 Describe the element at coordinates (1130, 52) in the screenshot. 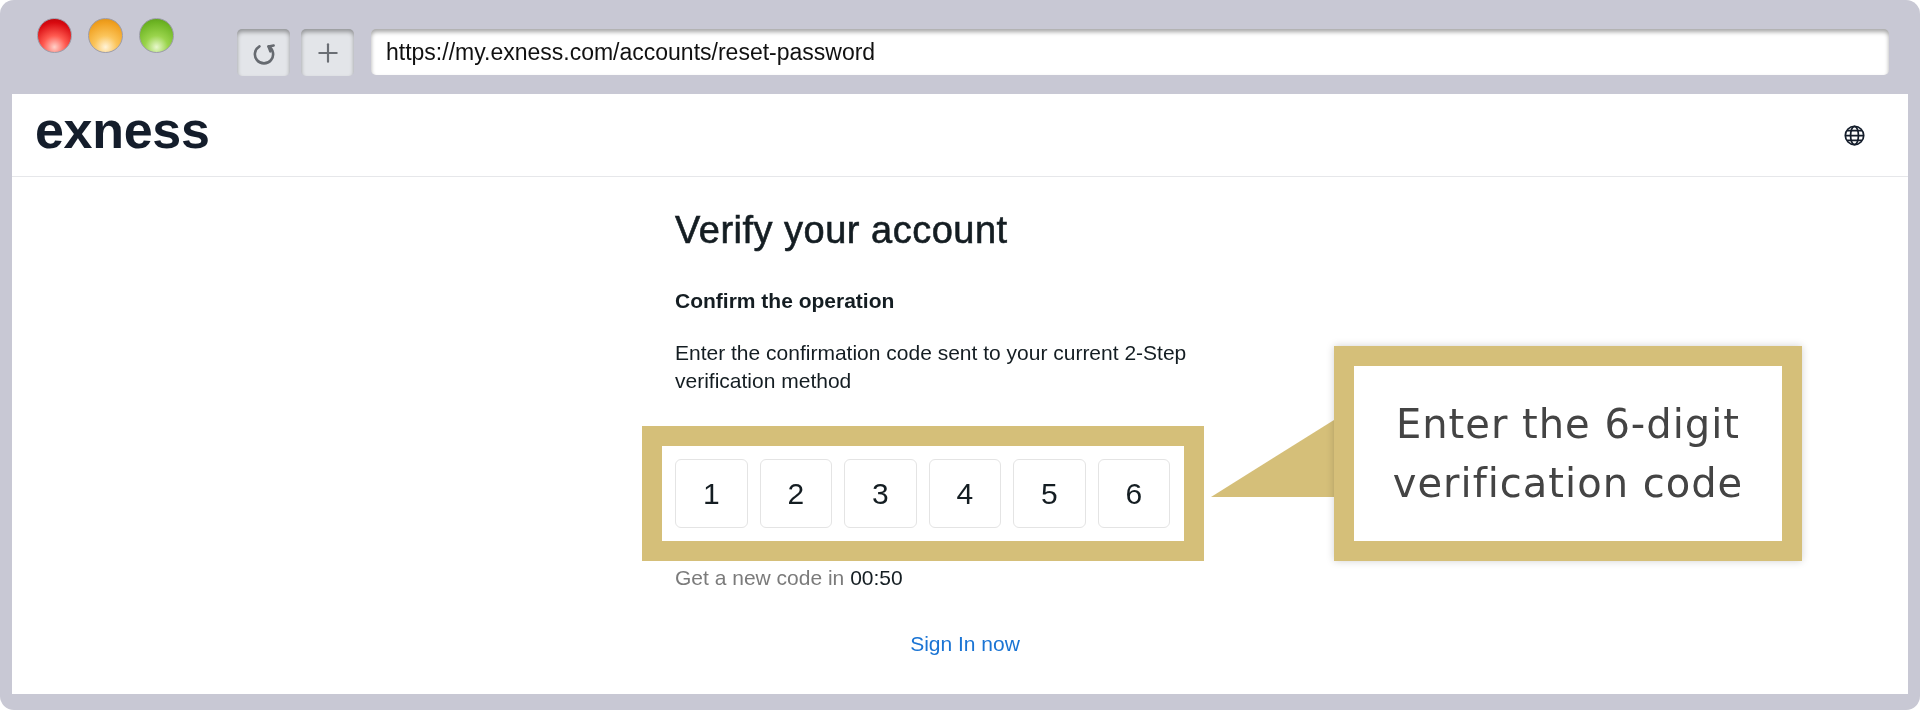

I see `address-bar: https://my.exness.com/accounts/reset-password` at that location.